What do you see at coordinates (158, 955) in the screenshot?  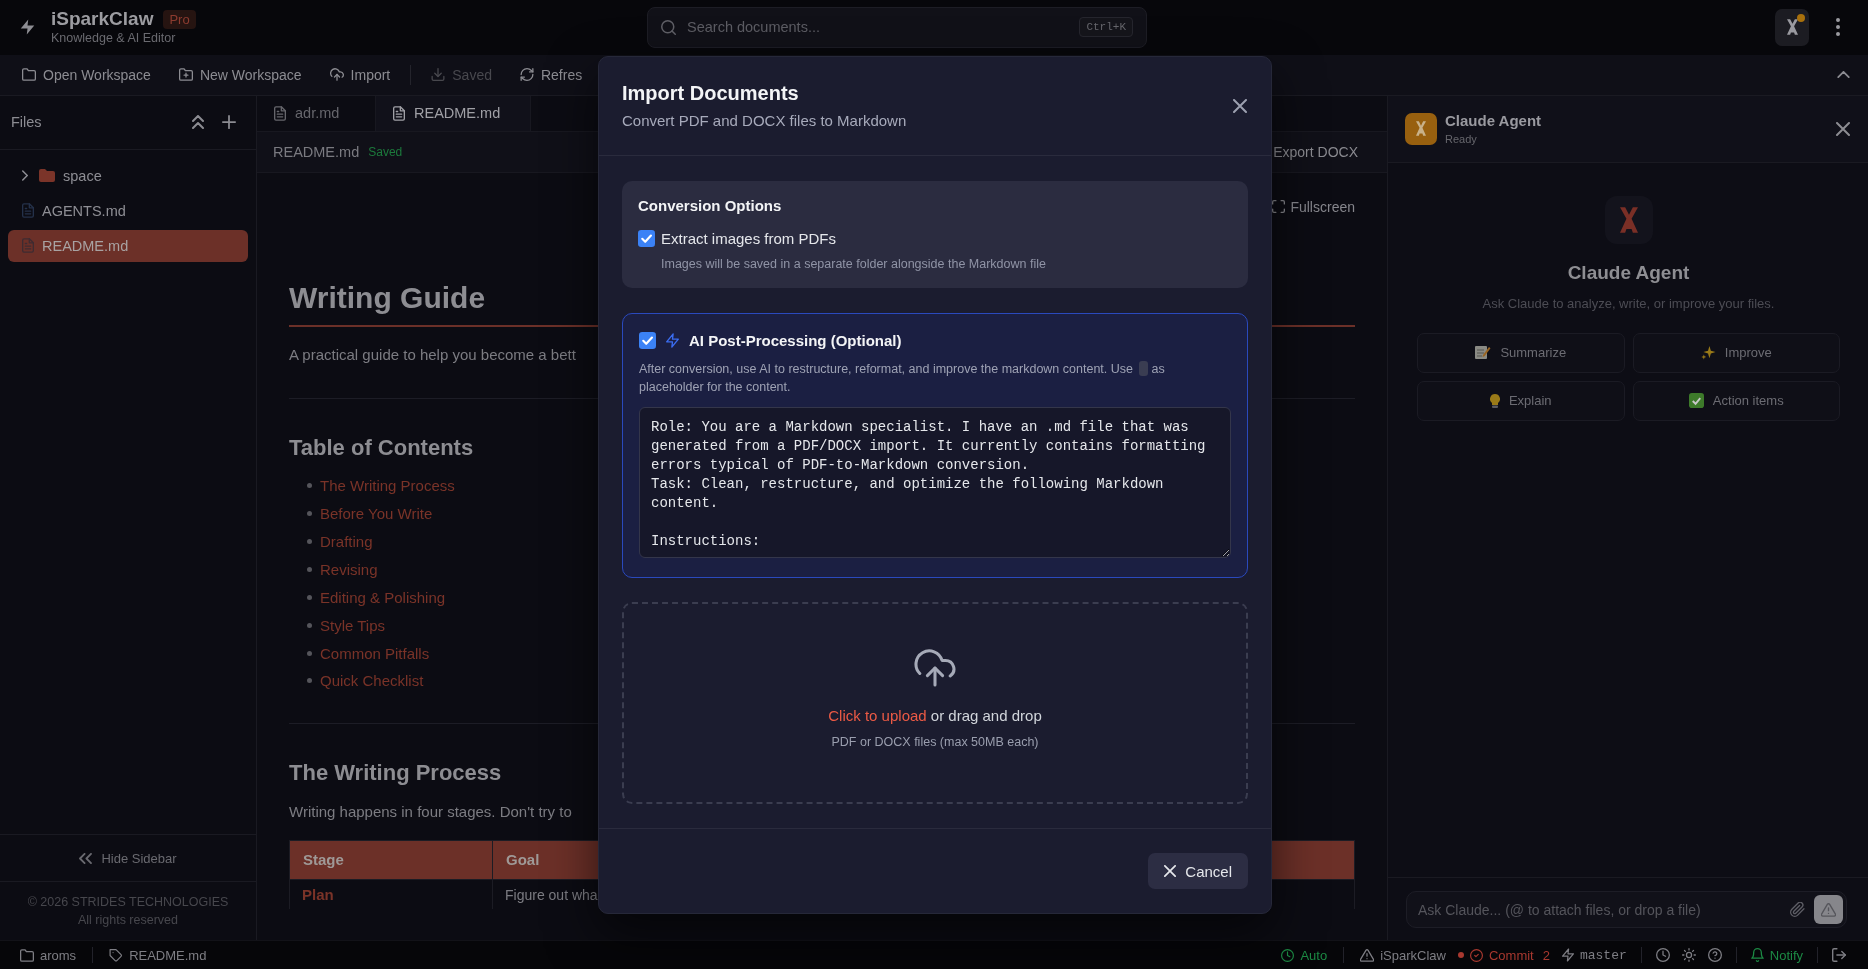 I see `status-item: README.md` at bounding box center [158, 955].